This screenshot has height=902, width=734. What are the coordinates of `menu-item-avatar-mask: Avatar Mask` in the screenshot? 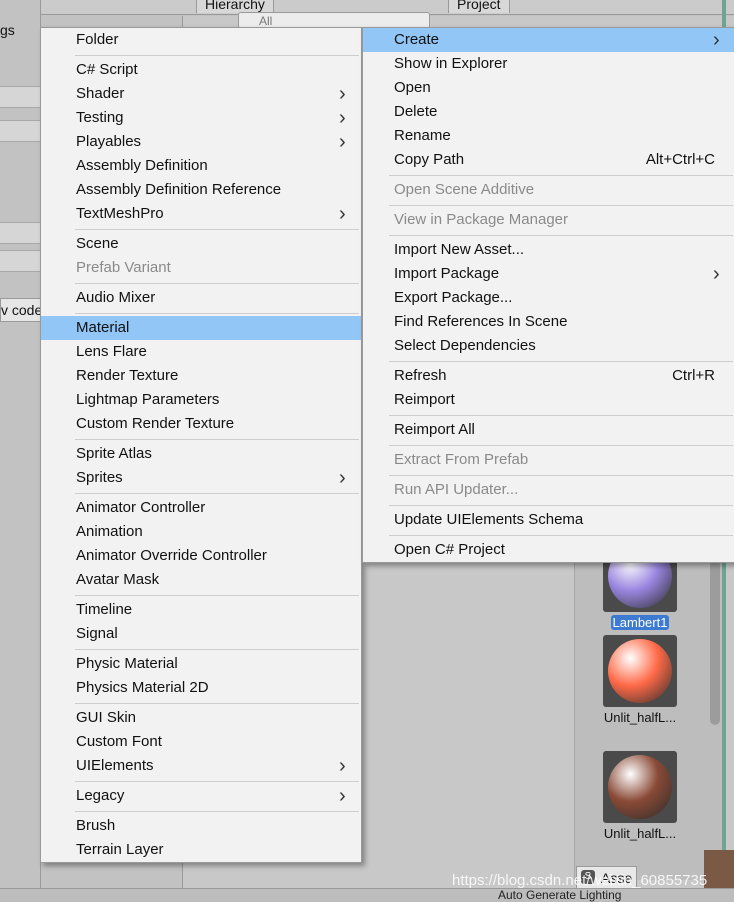 It's located at (201, 580).